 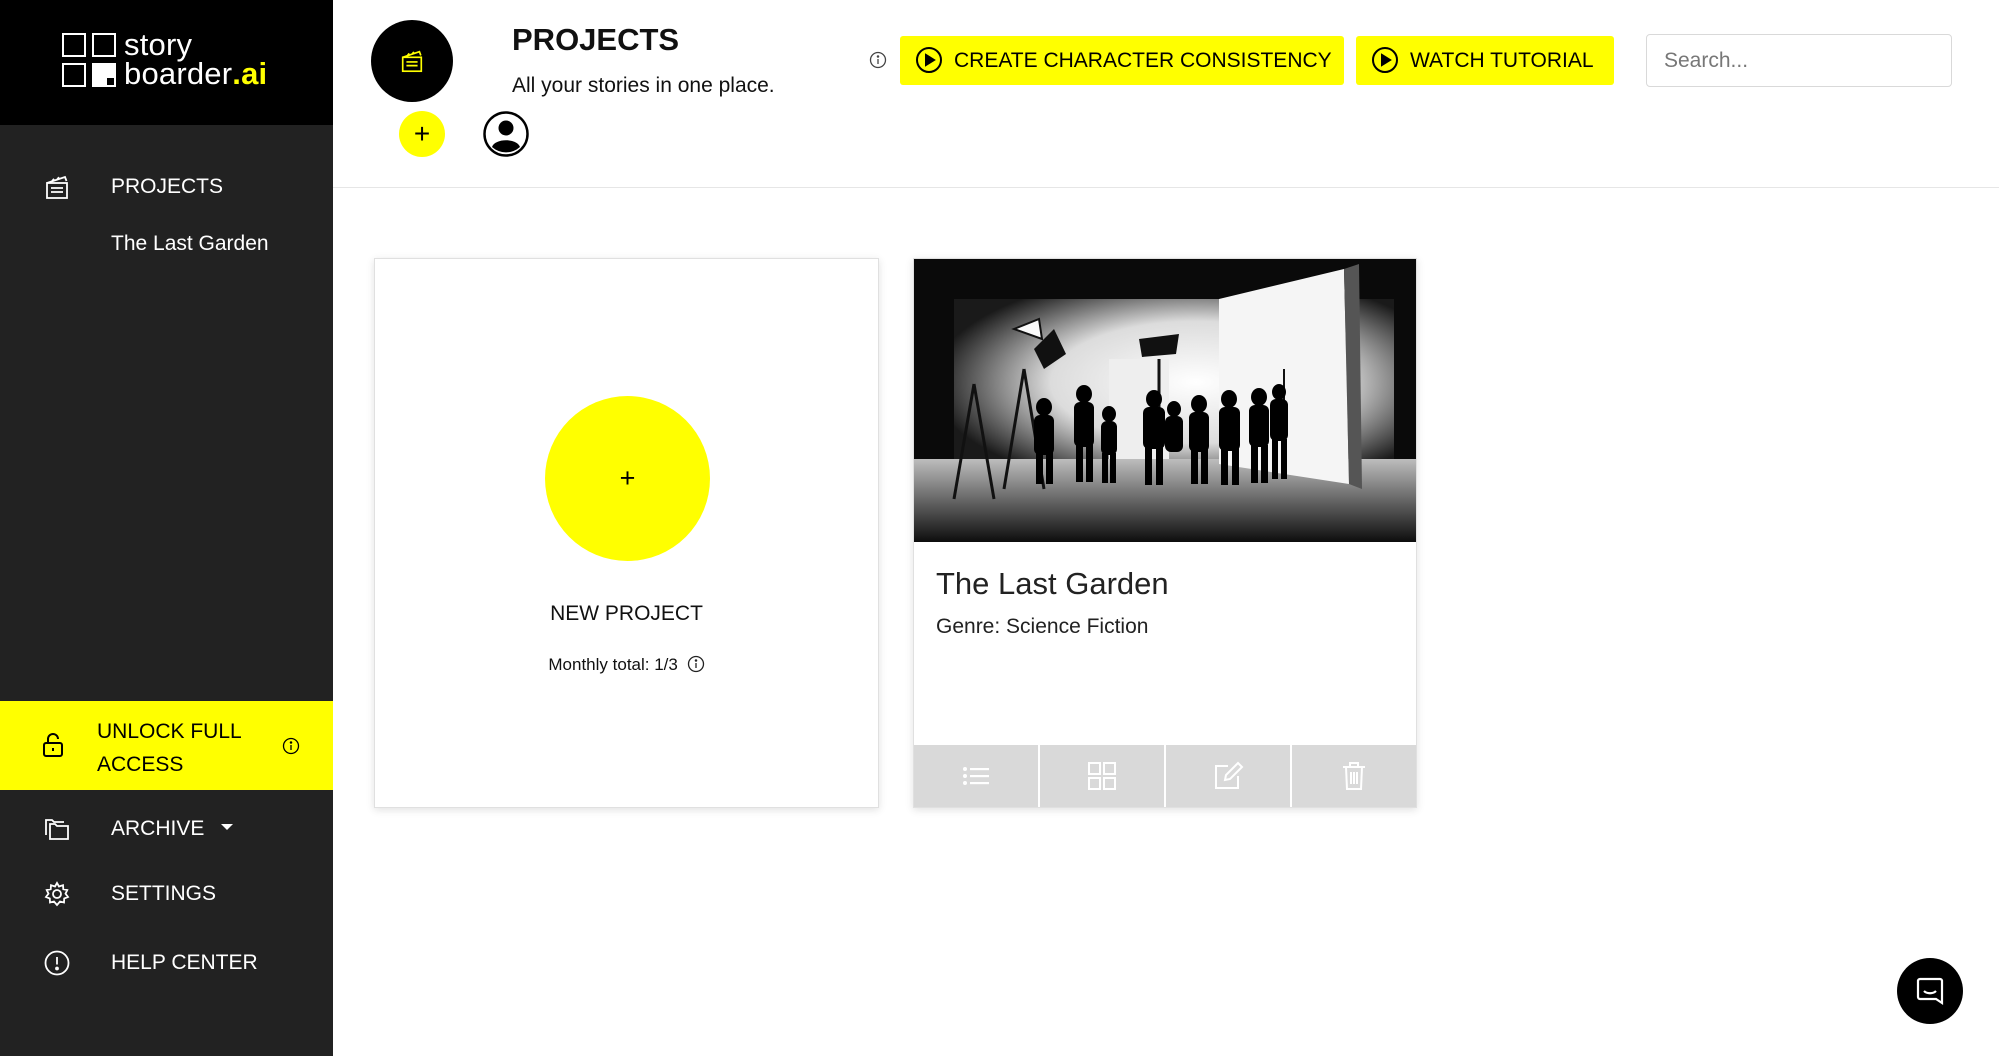 I want to click on grid-view-button, so click(x=1103, y=776).